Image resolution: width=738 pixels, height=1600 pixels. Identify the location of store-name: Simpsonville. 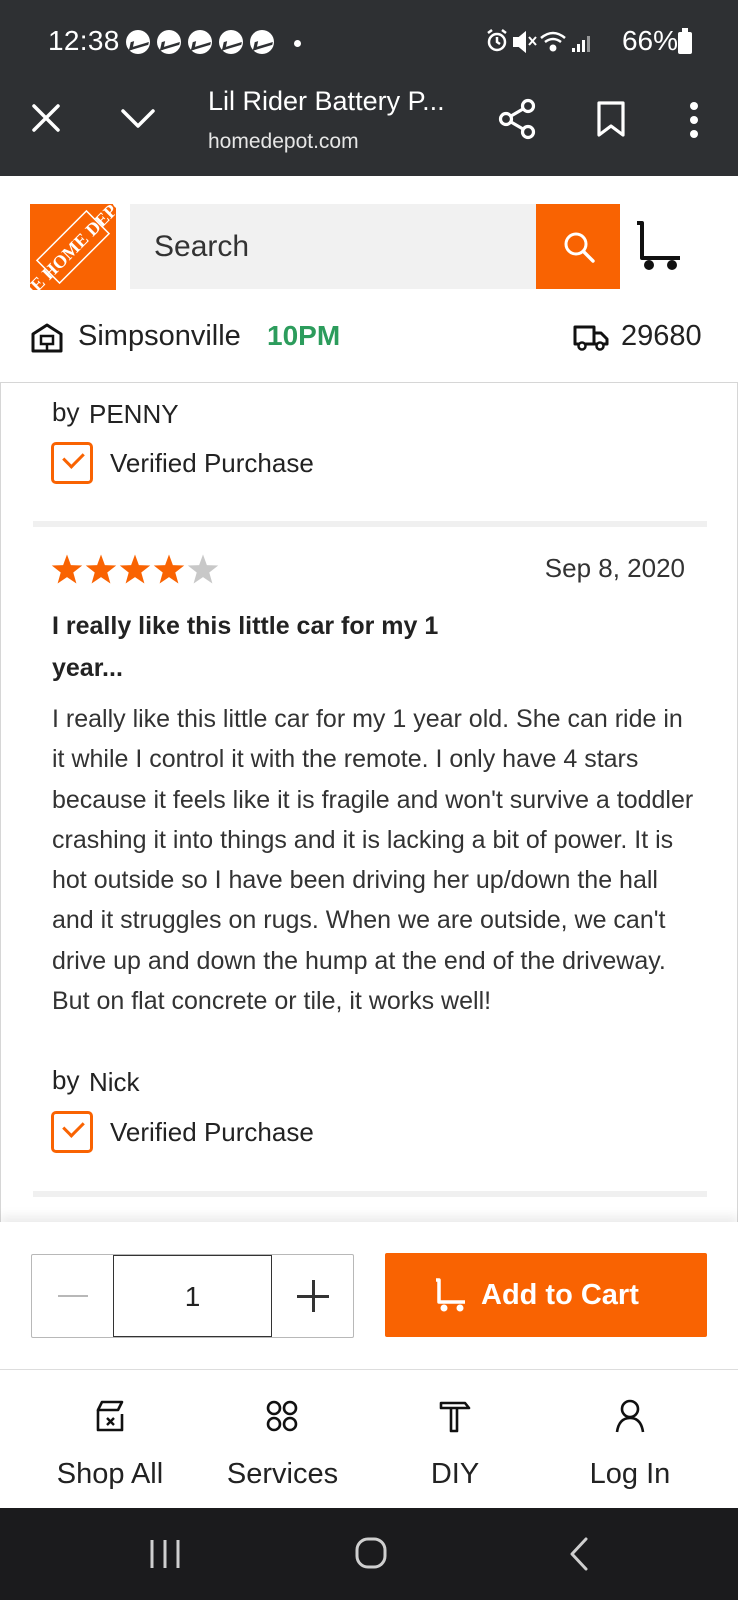
(159, 336).